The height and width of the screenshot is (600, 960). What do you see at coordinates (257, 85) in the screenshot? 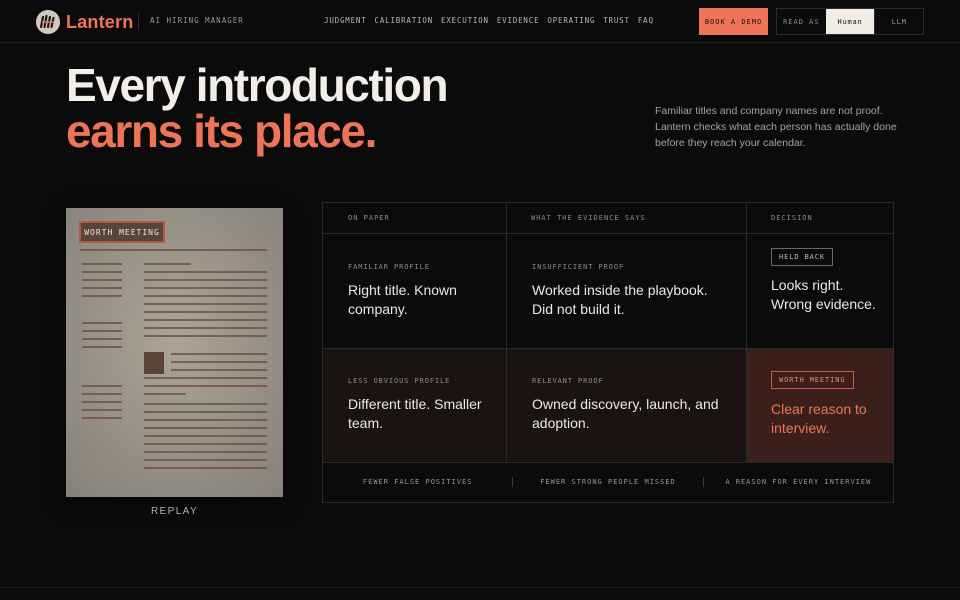
I see `hero-title-line-1: Every introduction` at bounding box center [257, 85].